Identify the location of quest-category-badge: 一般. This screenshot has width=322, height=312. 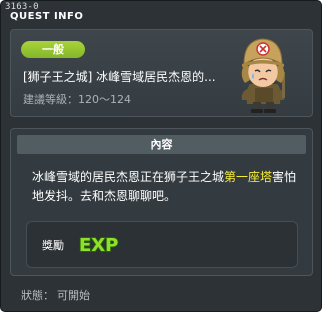
(53, 49).